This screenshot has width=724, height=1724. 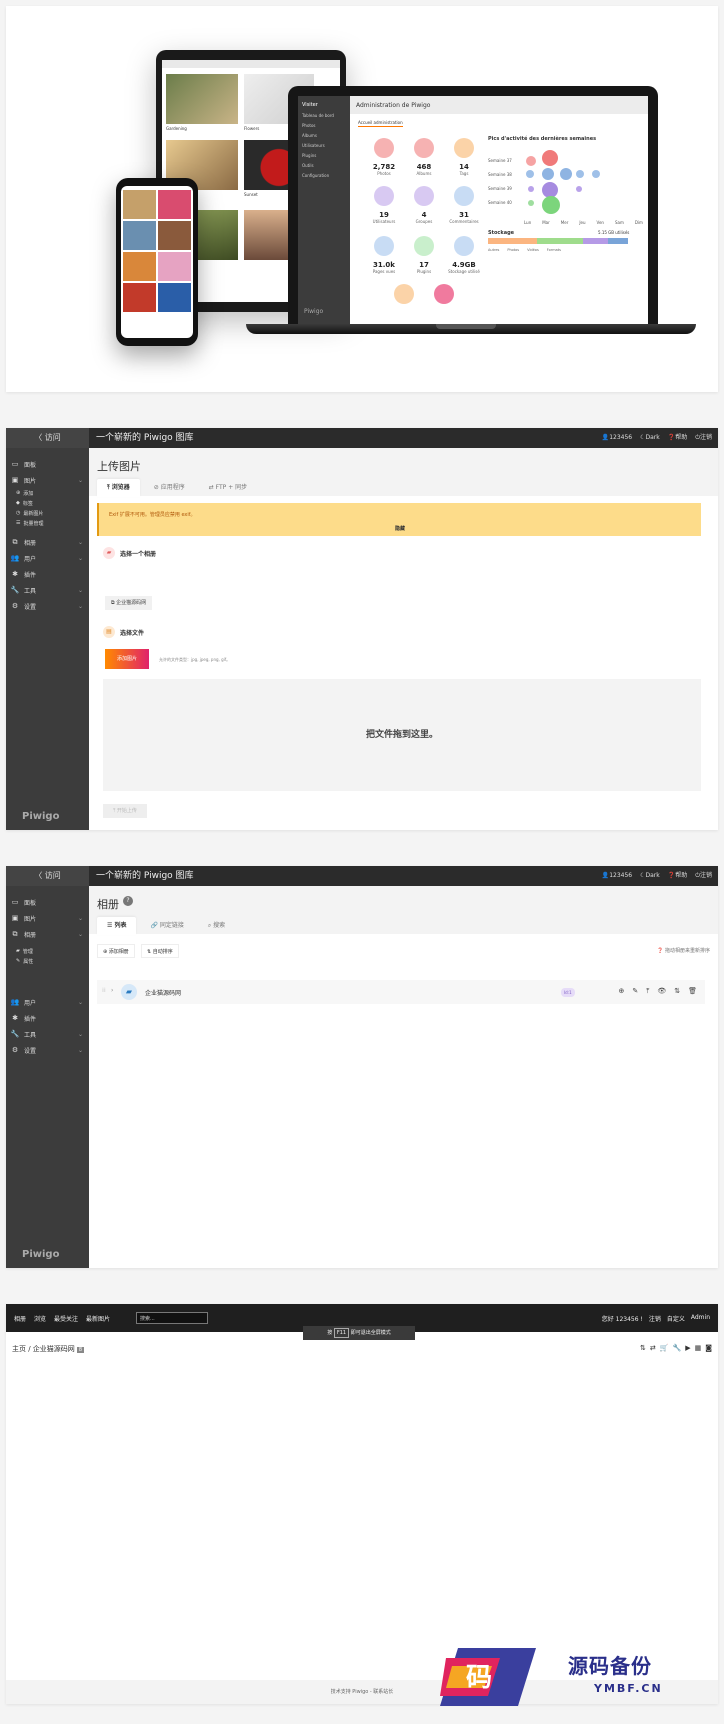 What do you see at coordinates (127, 659) in the screenshot?
I see `add-photos-button: 添加图片` at bounding box center [127, 659].